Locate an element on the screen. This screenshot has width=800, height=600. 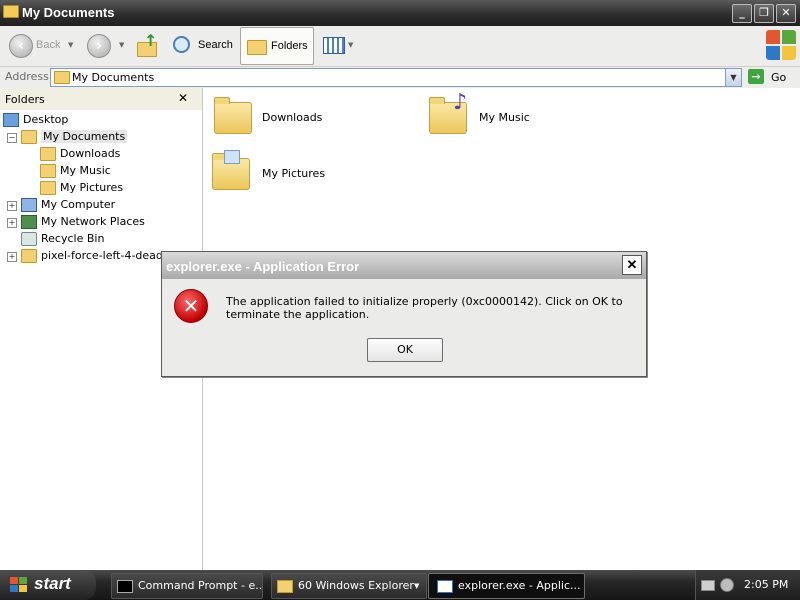
tree-item-my-network-places: My Network Places is located at coordinates (83, 222).